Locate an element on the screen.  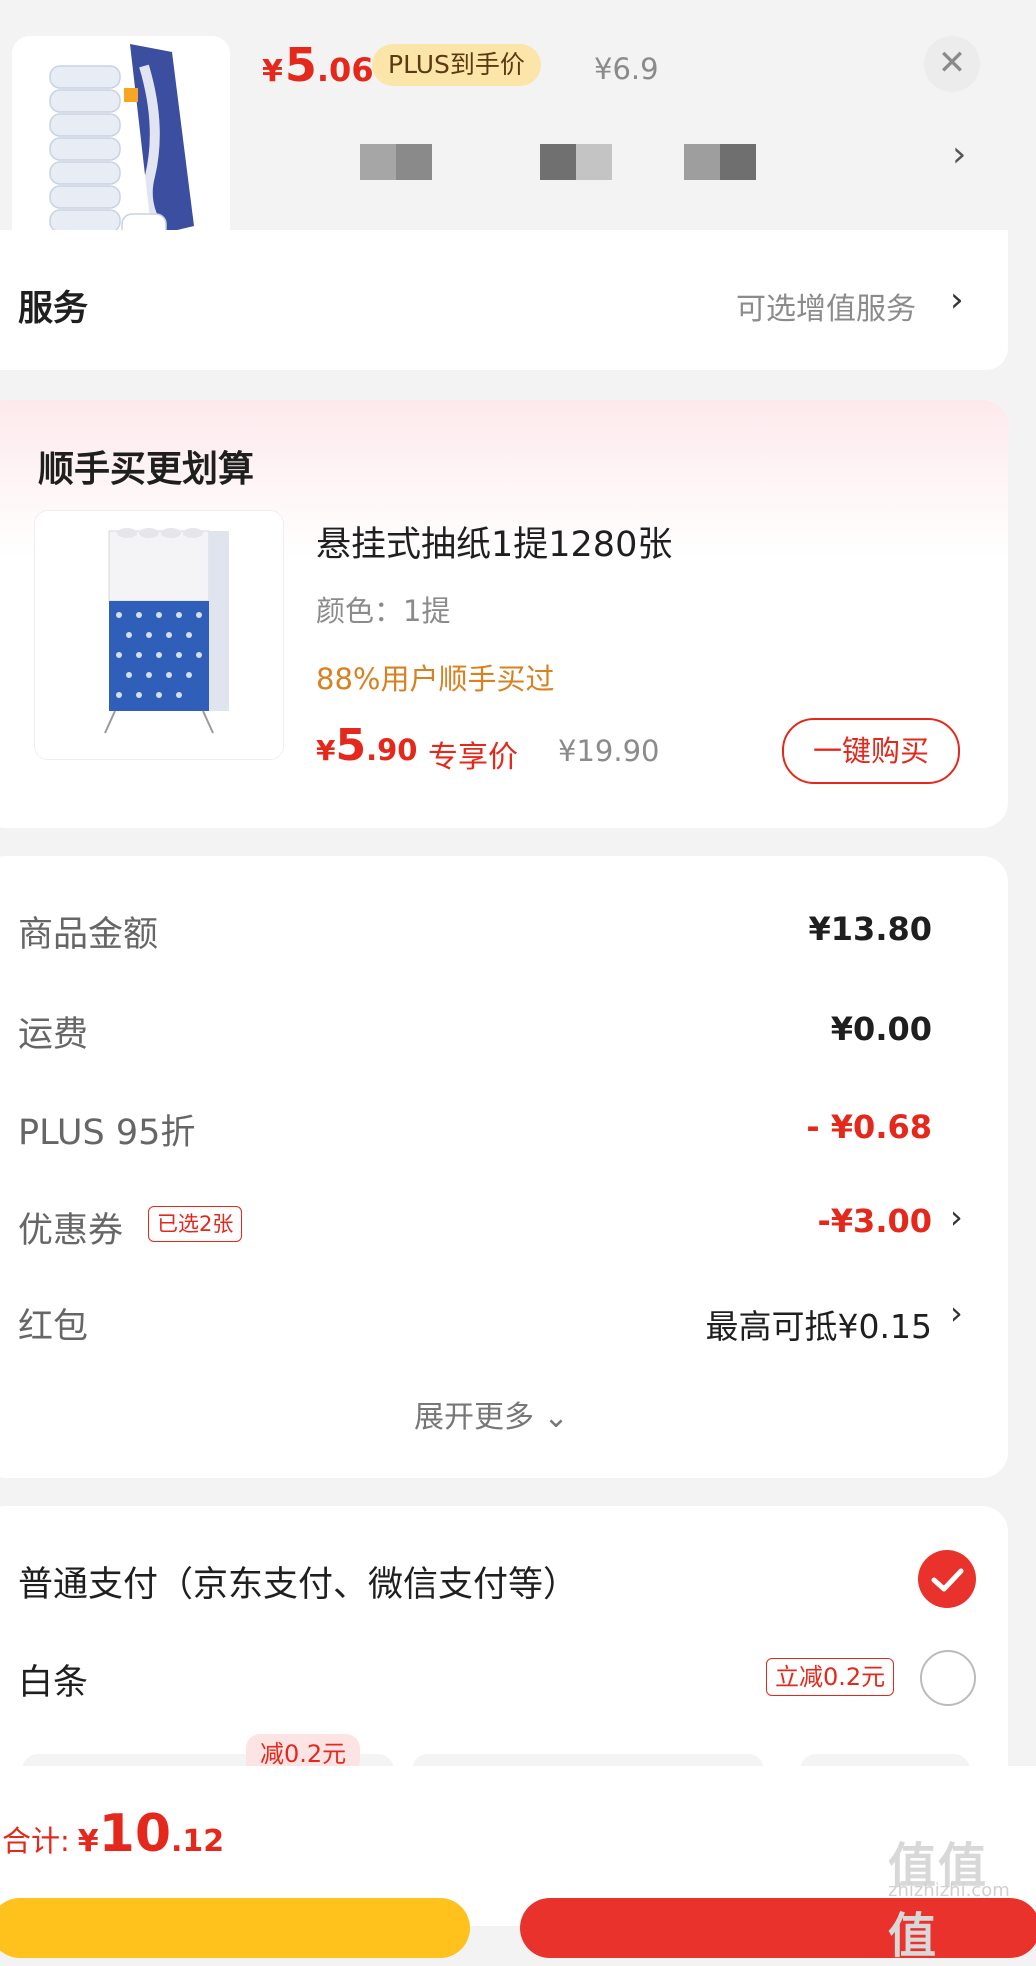
total-integer: 10 is located at coordinates (135, 1834).